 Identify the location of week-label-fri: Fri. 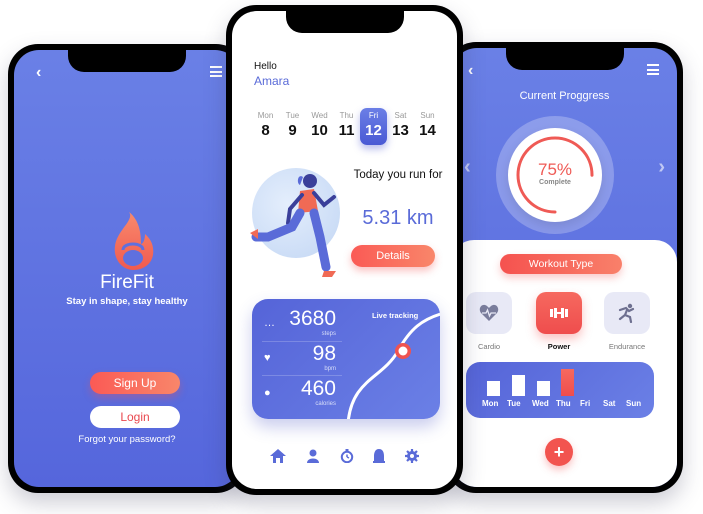
(585, 403).